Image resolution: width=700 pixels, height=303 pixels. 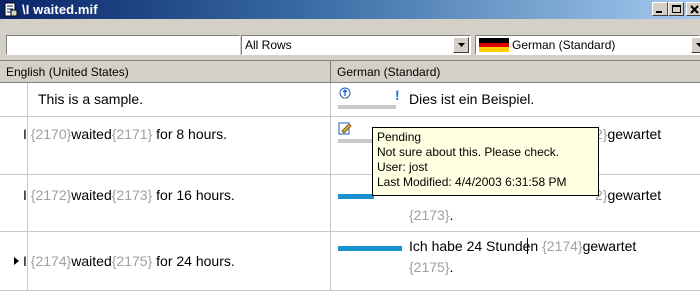 I want to click on language-select: German (Standard), so click(x=587, y=45).